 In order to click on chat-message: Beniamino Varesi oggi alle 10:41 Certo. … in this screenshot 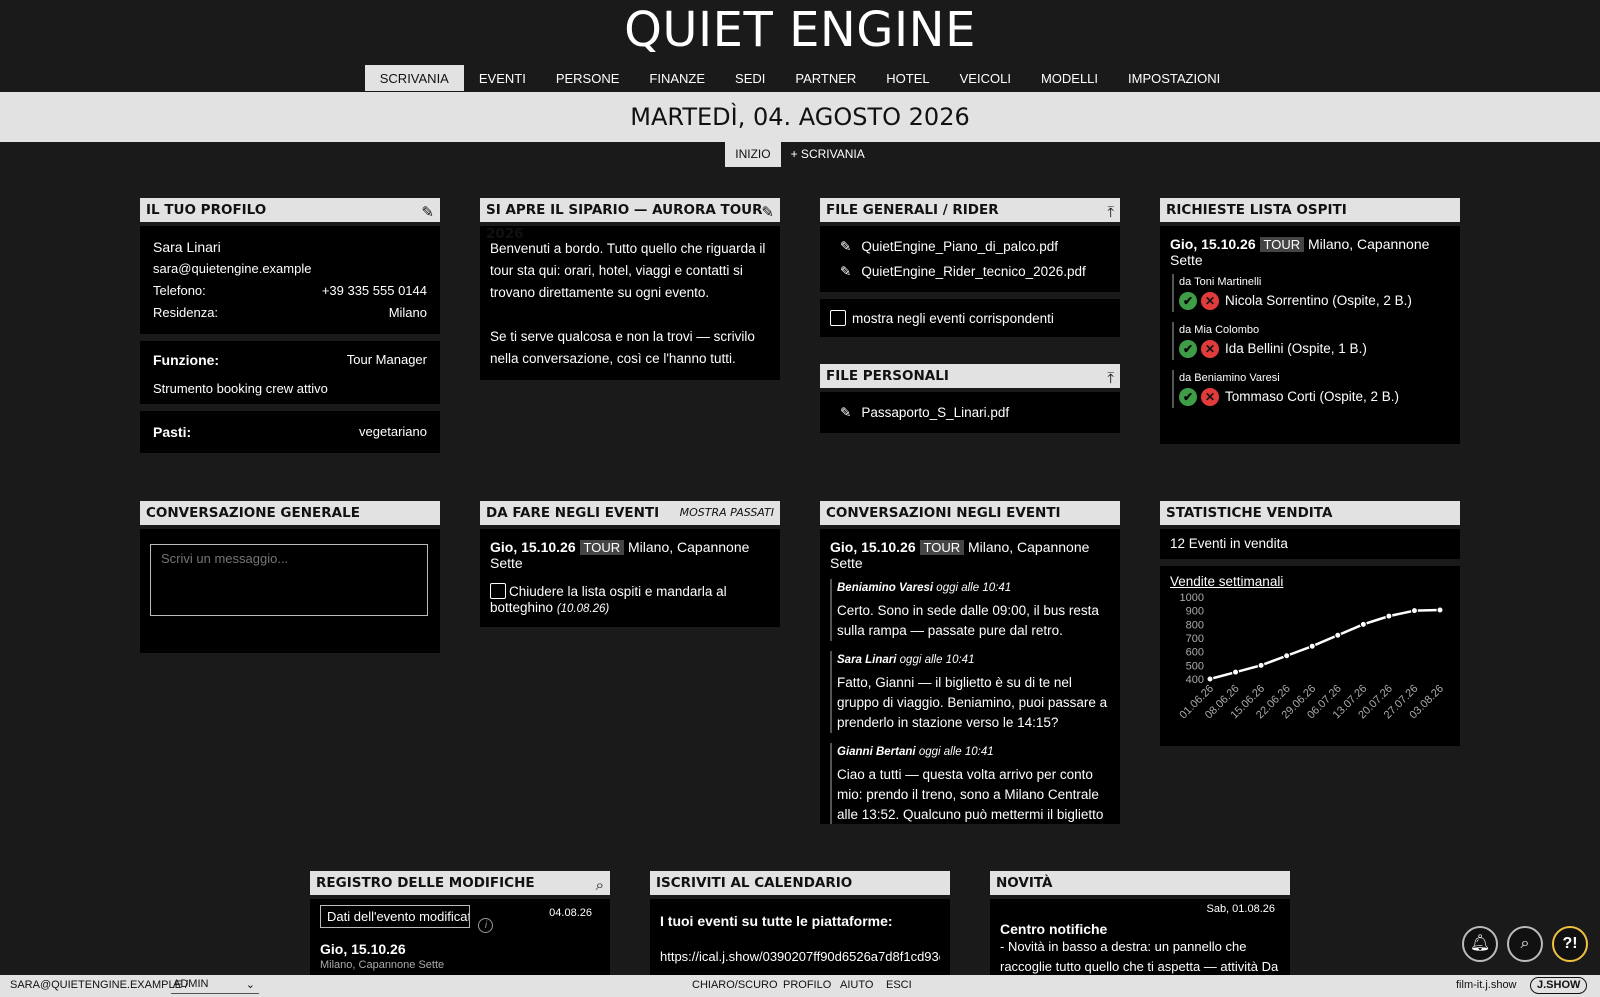, I will do `click(970, 610)`.